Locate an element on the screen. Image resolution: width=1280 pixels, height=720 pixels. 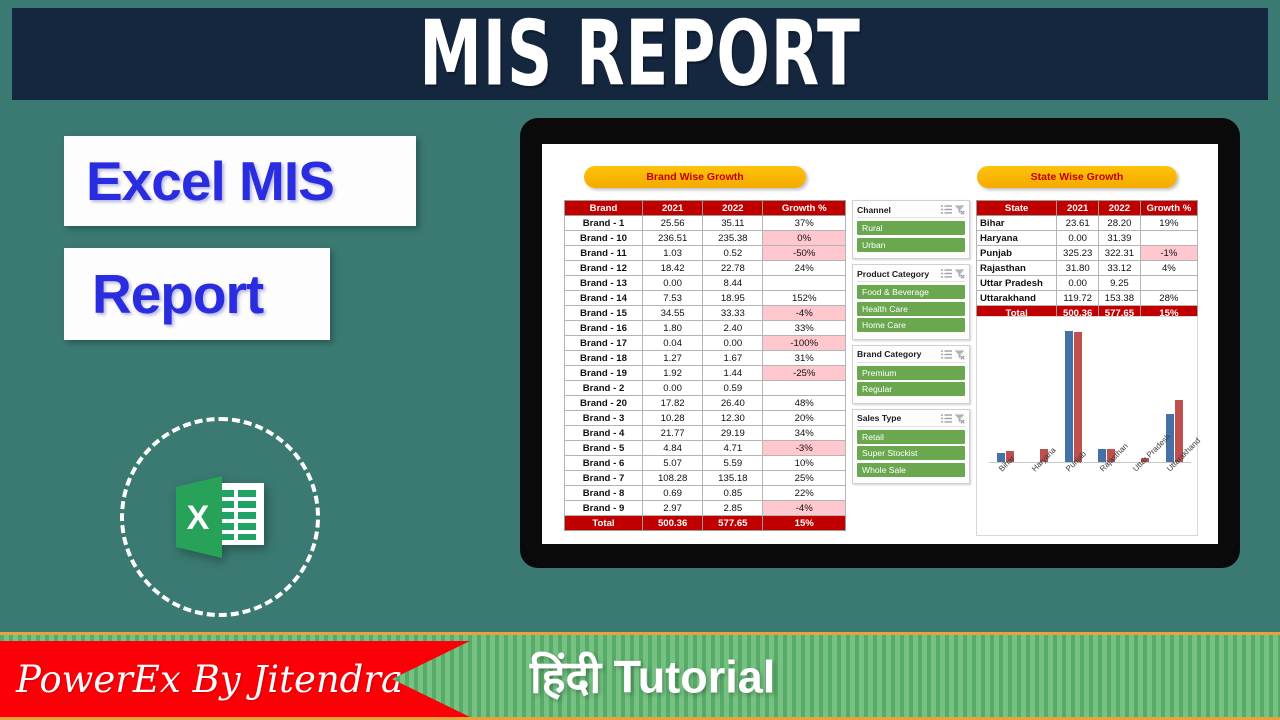
table-cell: 1.92 is located at coordinates (672, 373).